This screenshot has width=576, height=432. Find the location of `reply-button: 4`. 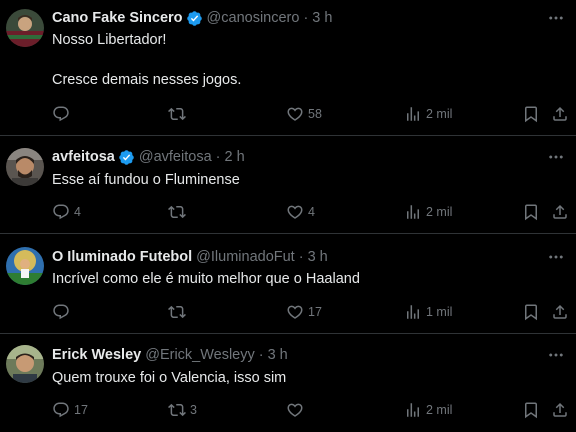

reply-button: 4 is located at coordinates (66, 212).